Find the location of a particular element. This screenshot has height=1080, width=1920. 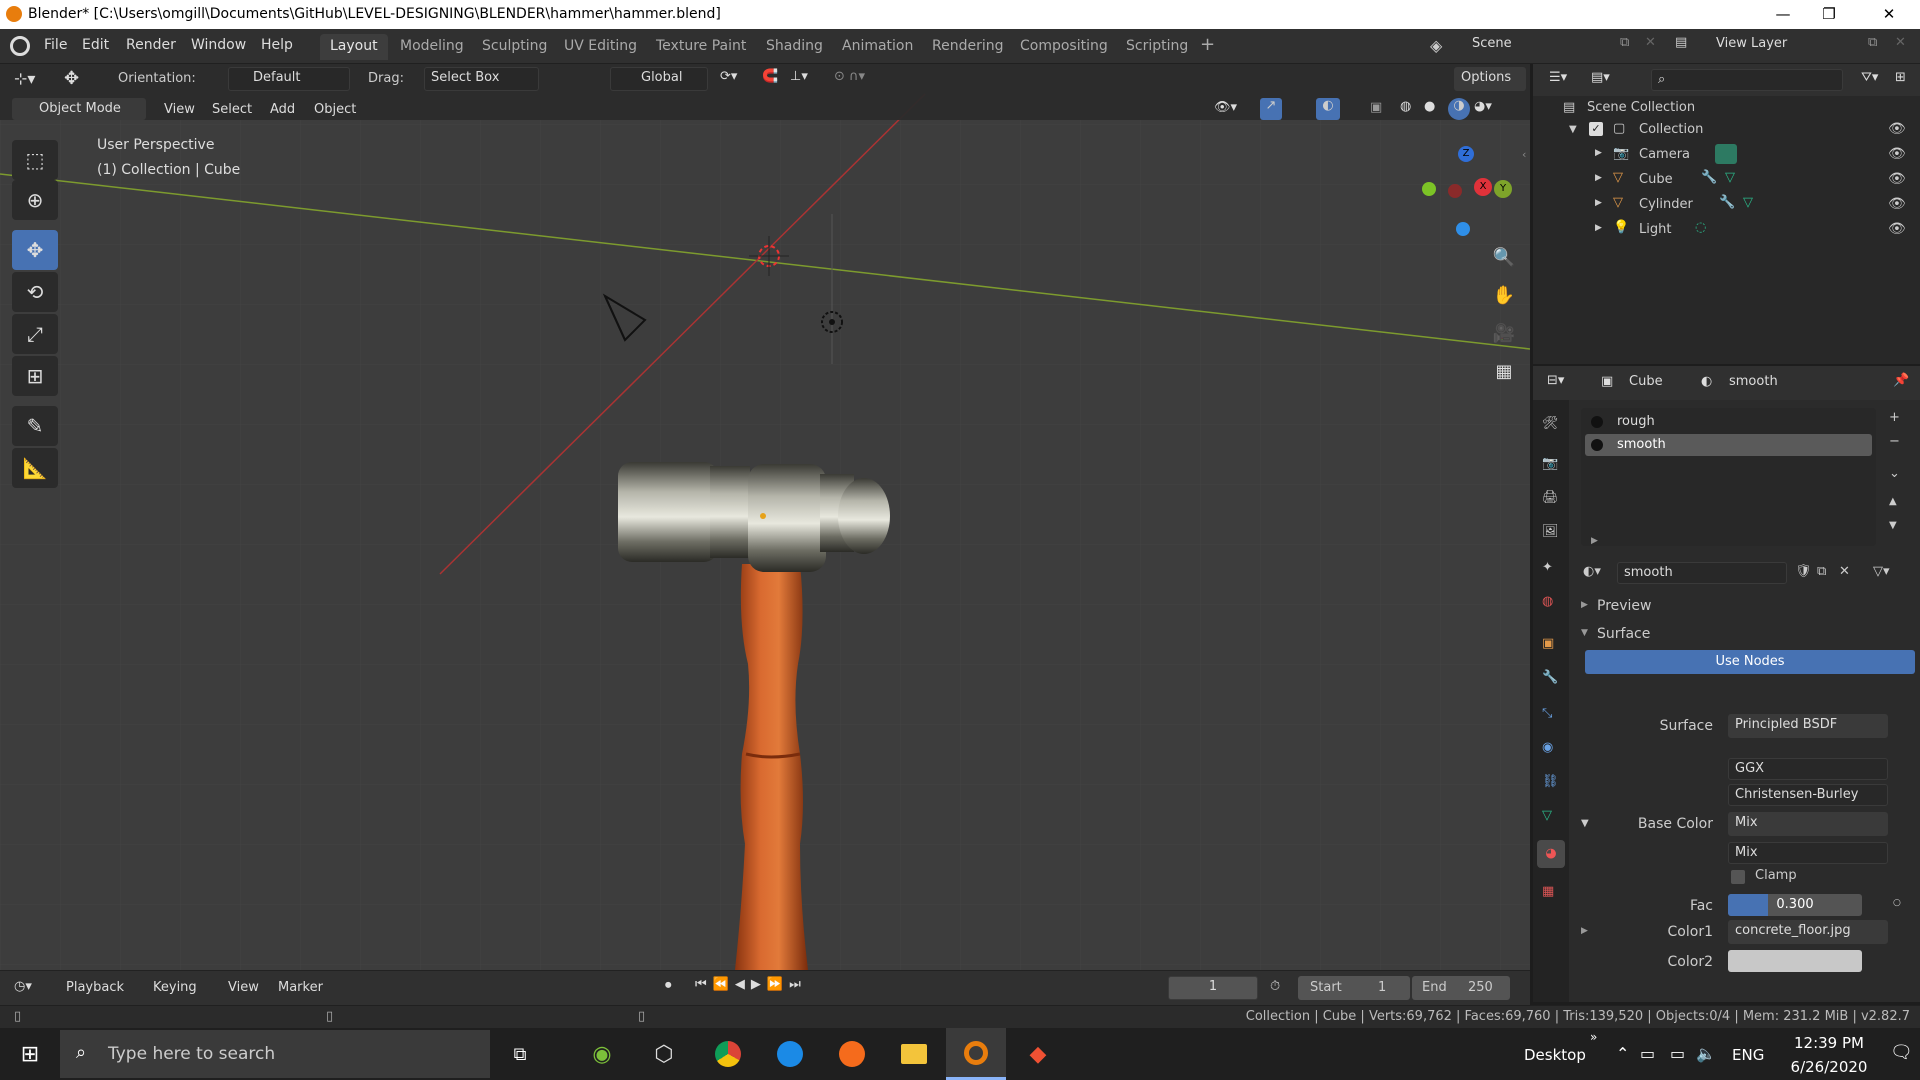

scene-field: Scene is located at coordinates (1541, 46).